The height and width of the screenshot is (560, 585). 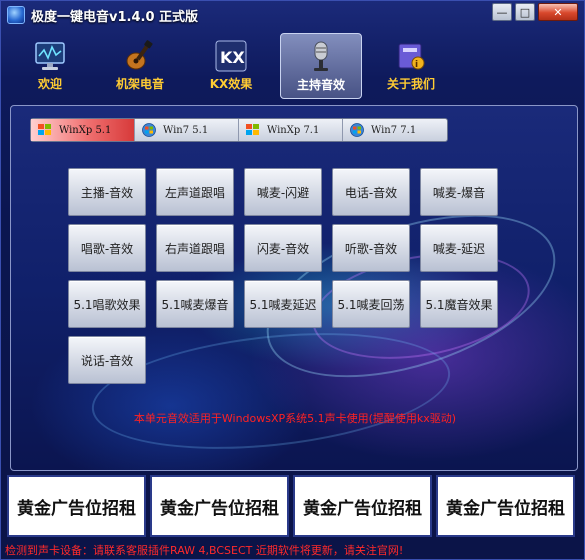 I want to click on effect-button-singing: 唱歌-音效, so click(x=107, y=248).